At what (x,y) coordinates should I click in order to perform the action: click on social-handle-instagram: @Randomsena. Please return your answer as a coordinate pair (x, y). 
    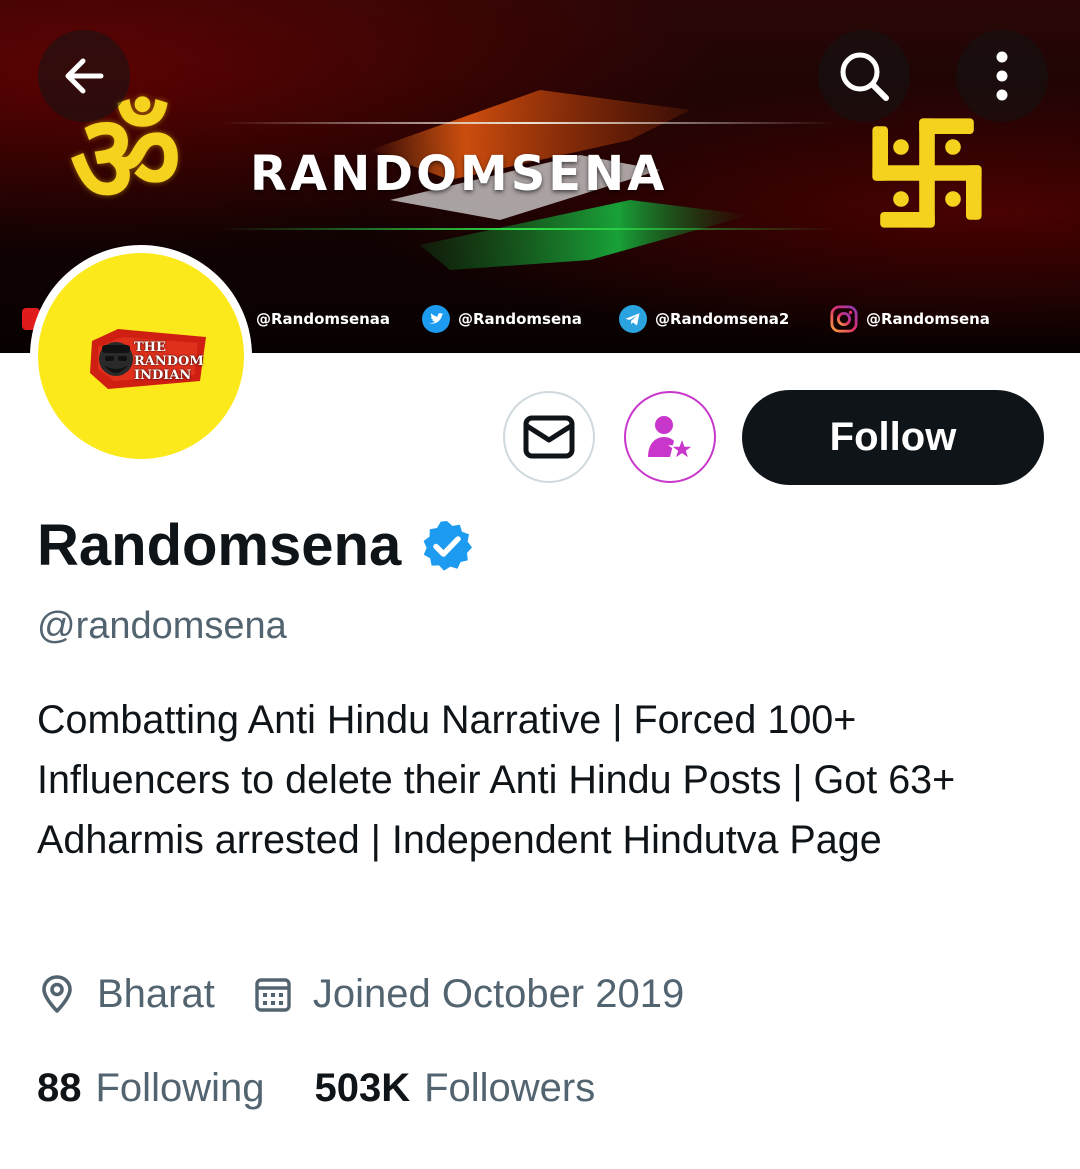
    Looking at the image, I should click on (910, 319).